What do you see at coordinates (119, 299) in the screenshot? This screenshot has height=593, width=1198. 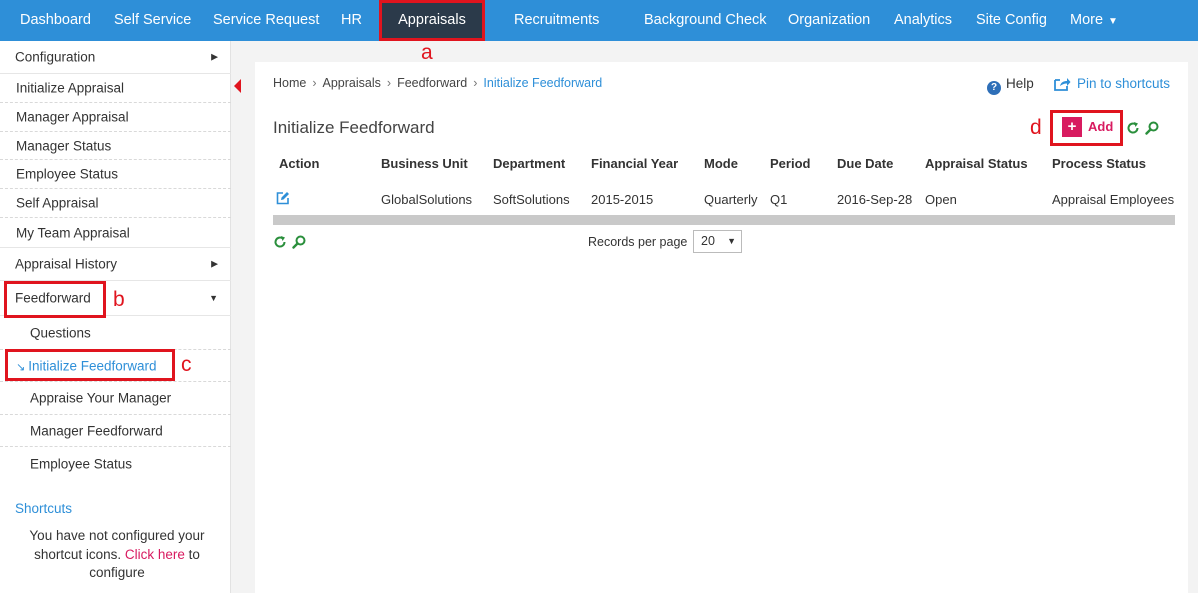 I see `annotation-label-b: b` at bounding box center [119, 299].